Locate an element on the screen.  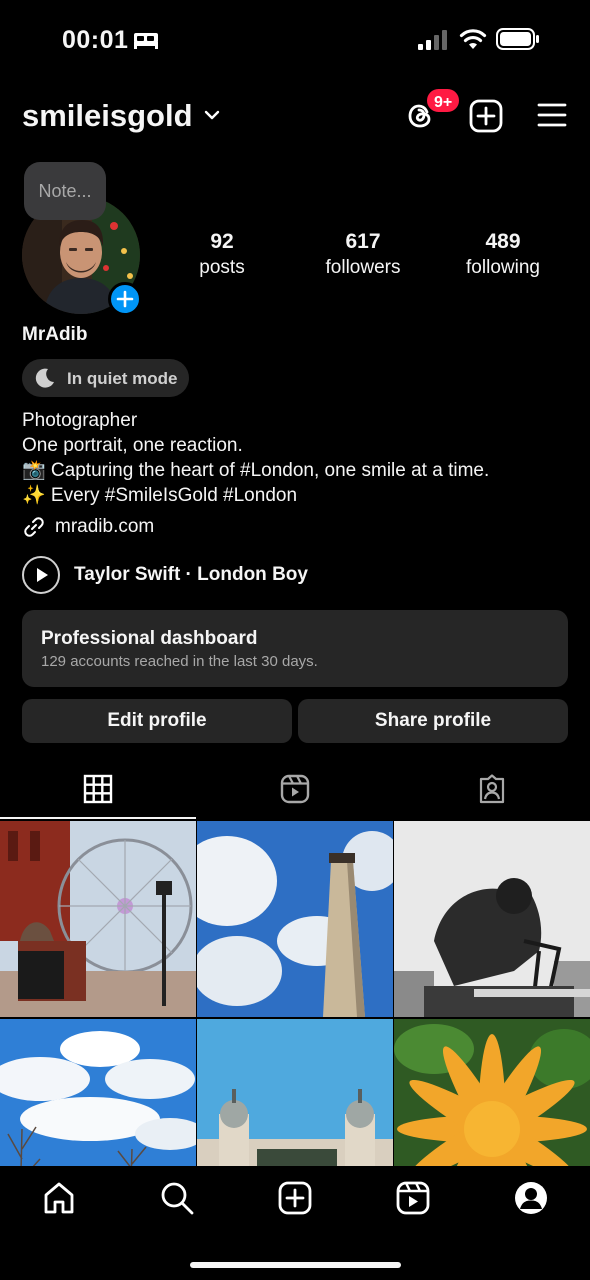
profile-link-text: mradib.com is located at coordinates (104, 527).